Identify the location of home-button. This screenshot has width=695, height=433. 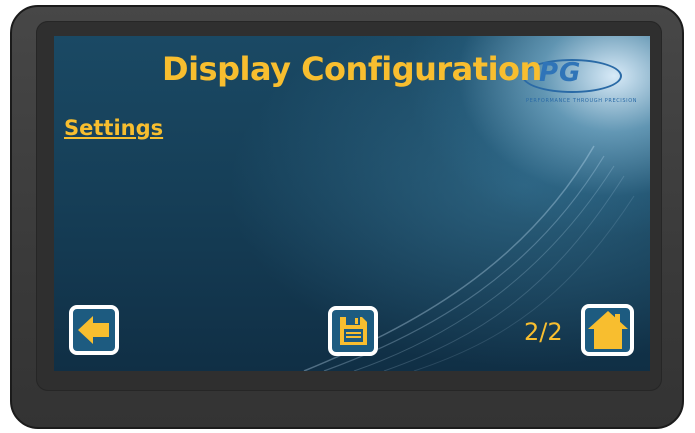
(607, 330).